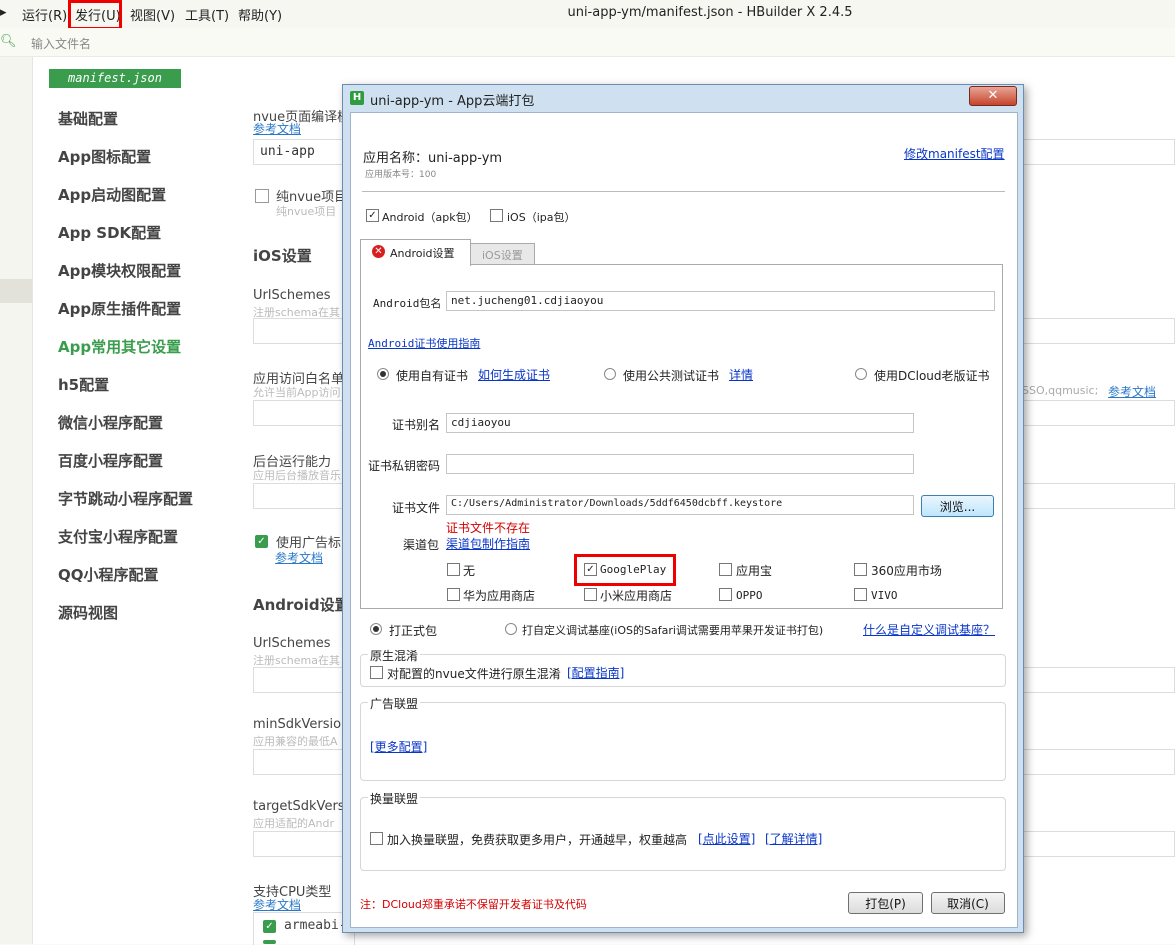 This screenshot has height=945, width=1175. What do you see at coordinates (261, 541) in the screenshot?
I see `ad-flag-checkbox: ✓` at bounding box center [261, 541].